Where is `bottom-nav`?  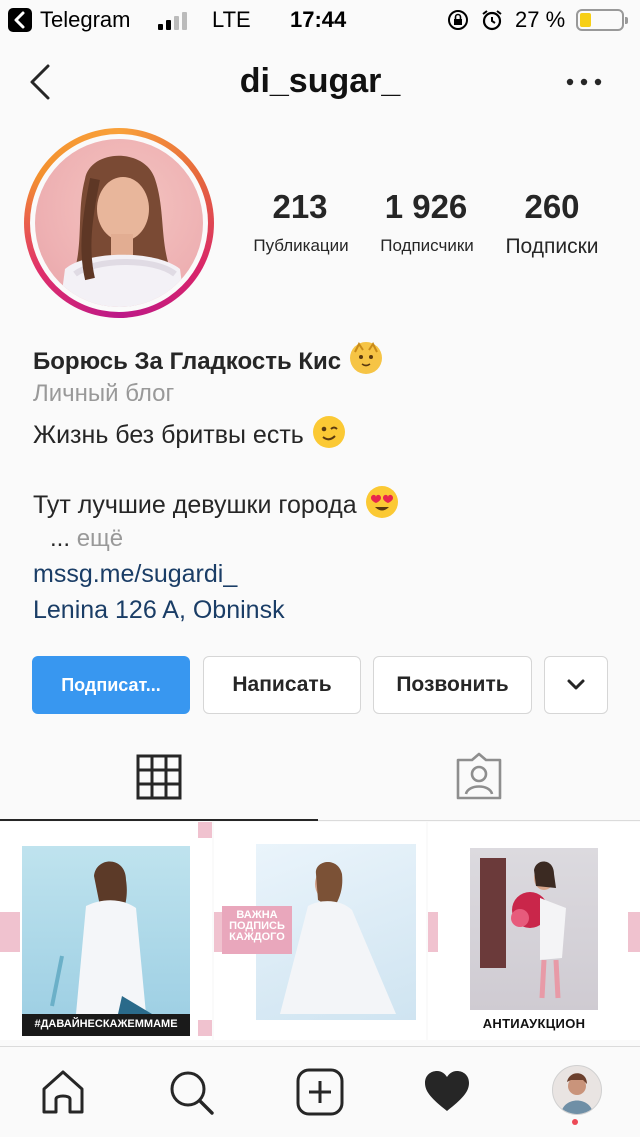
bottom-nav is located at coordinates (320, 1091).